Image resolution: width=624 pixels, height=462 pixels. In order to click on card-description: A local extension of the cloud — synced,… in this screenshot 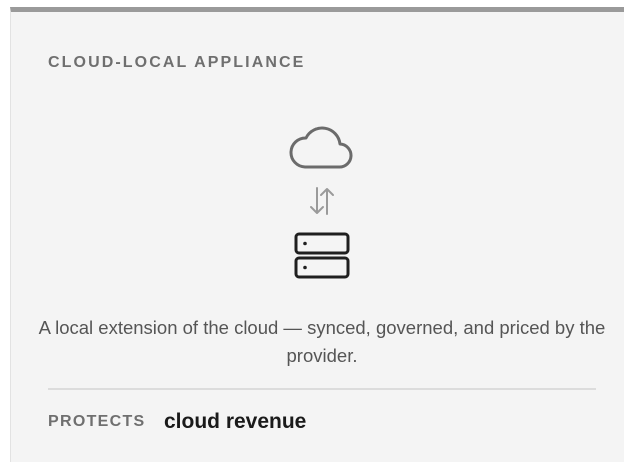, I will do `click(322, 341)`.